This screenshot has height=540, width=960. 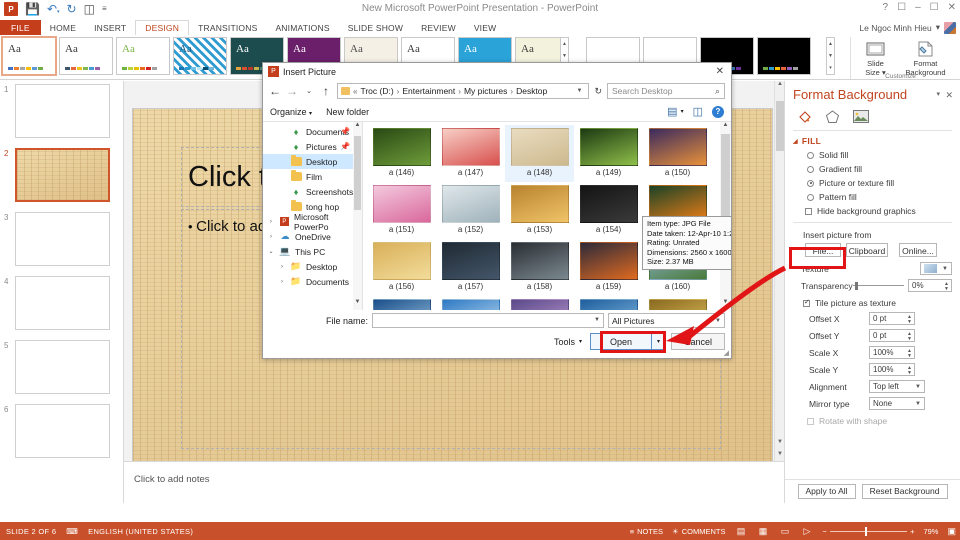 I want to click on slideshow-button: ▷, so click(x=806, y=531).